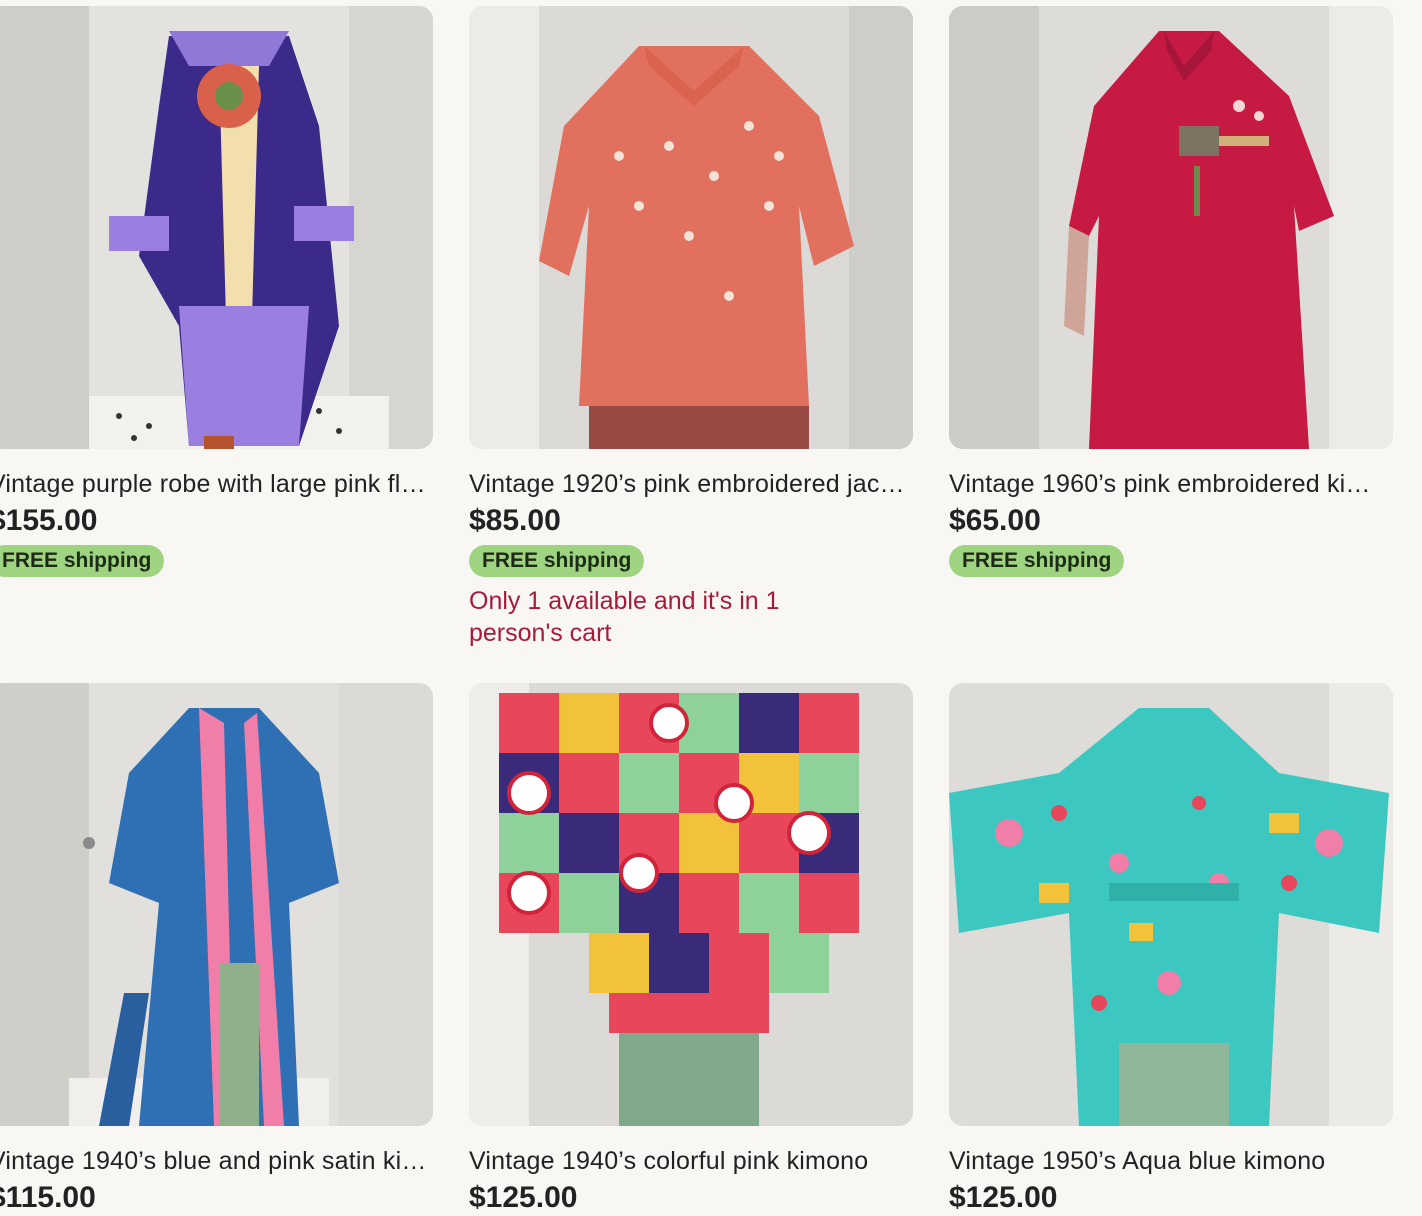 Image resolution: width=1422 pixels, height=1216 pixels. I want to click on aqua-kimono-image, so click(1171, 904).